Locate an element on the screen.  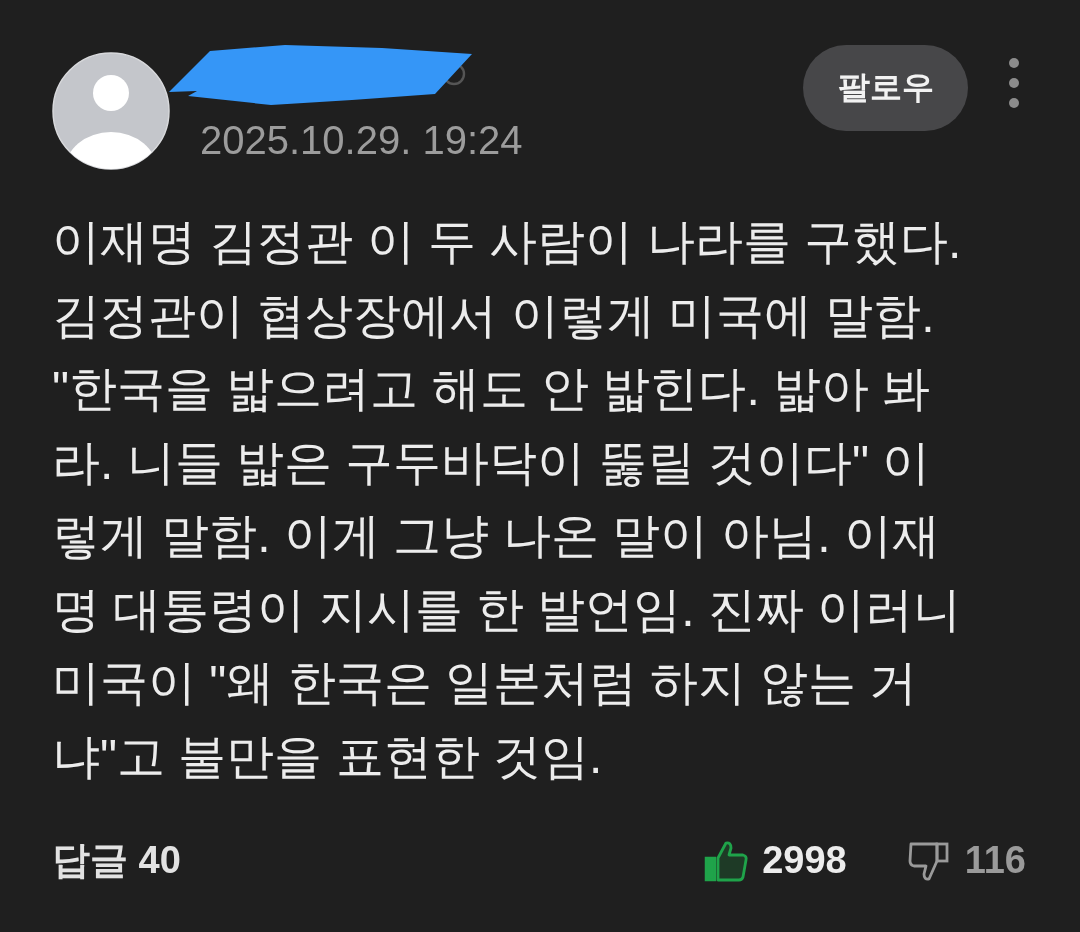
replies-link: 답글 40 is located at coordinates (116, 860).